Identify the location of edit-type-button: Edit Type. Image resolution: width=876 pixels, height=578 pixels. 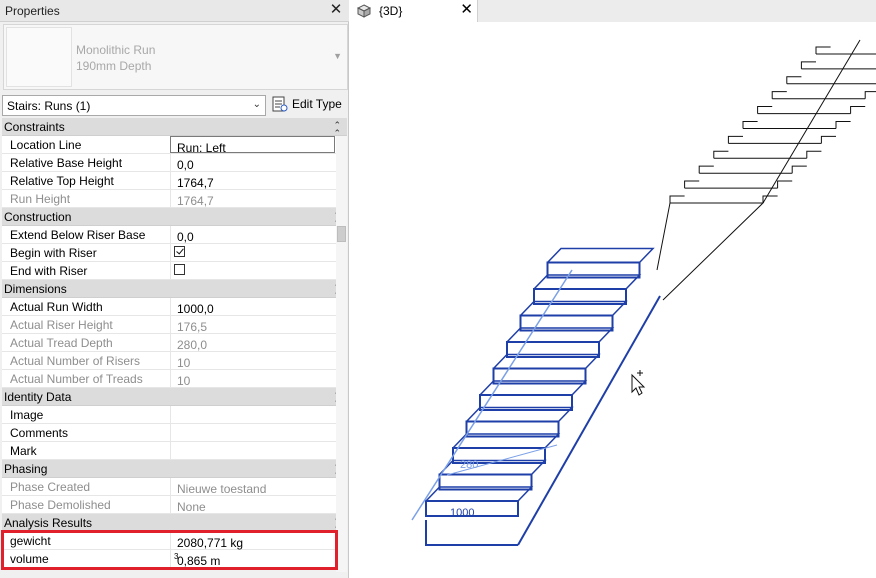
(308, 105).